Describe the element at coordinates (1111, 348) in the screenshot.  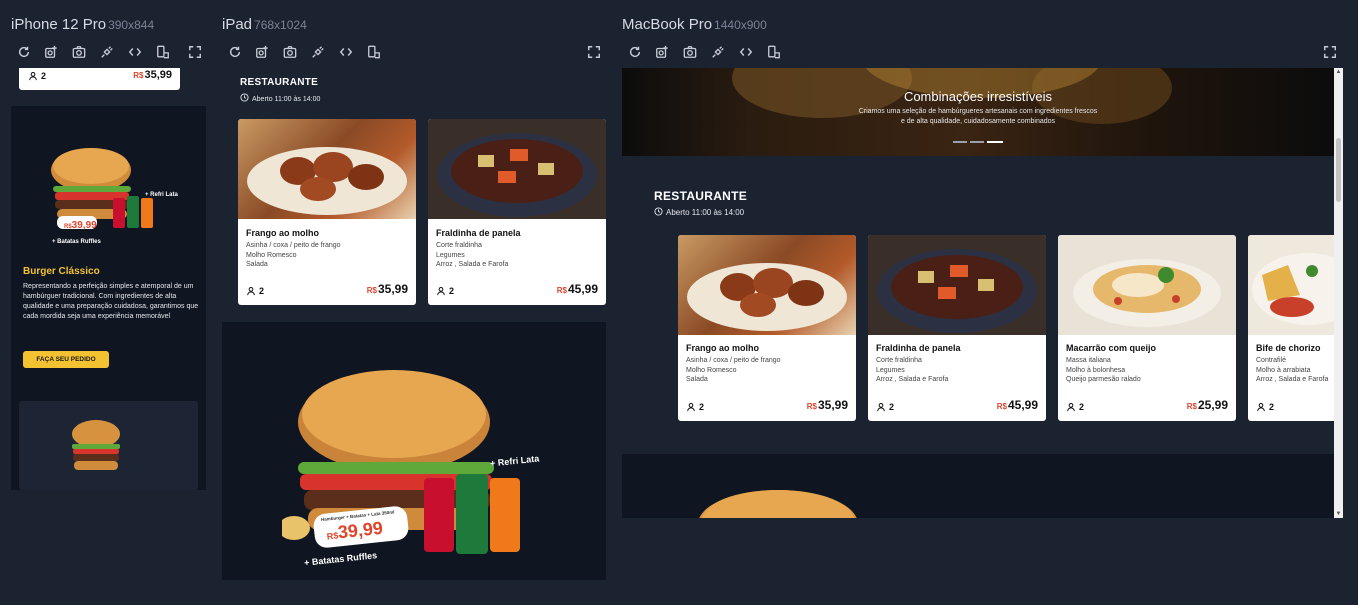
I see `dish-name: Macarrão com queijo` at that location.